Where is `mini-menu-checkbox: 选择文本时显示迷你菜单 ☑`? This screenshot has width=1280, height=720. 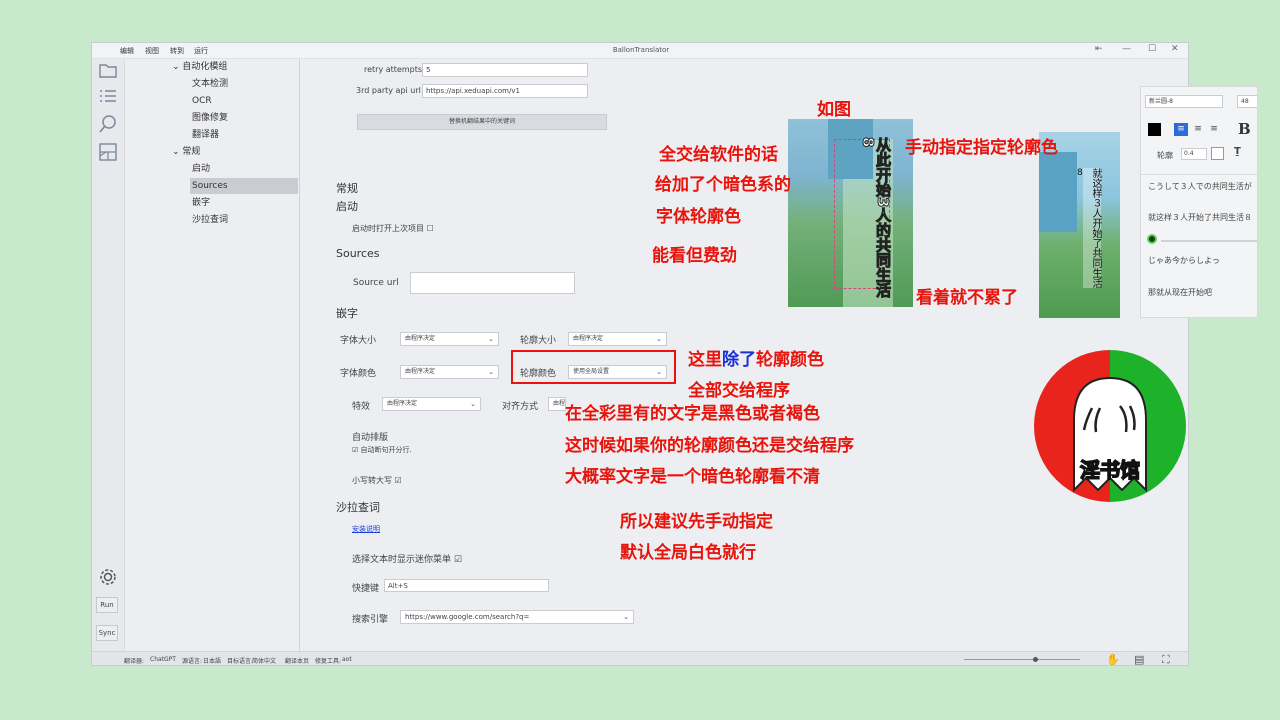 mini-menu-checkbox: 选择文本时显示迷你菜单 ☑ is located at coordinates (407, 558).